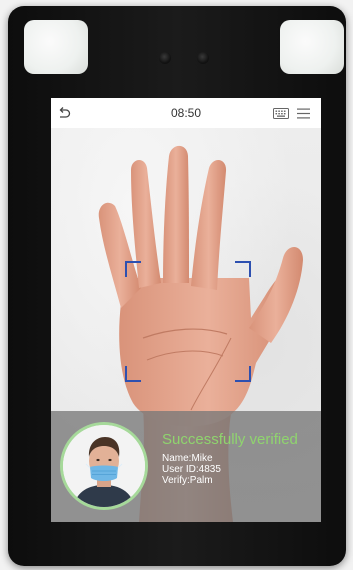  I want to click on keyboard-icon, so click(281, 113).